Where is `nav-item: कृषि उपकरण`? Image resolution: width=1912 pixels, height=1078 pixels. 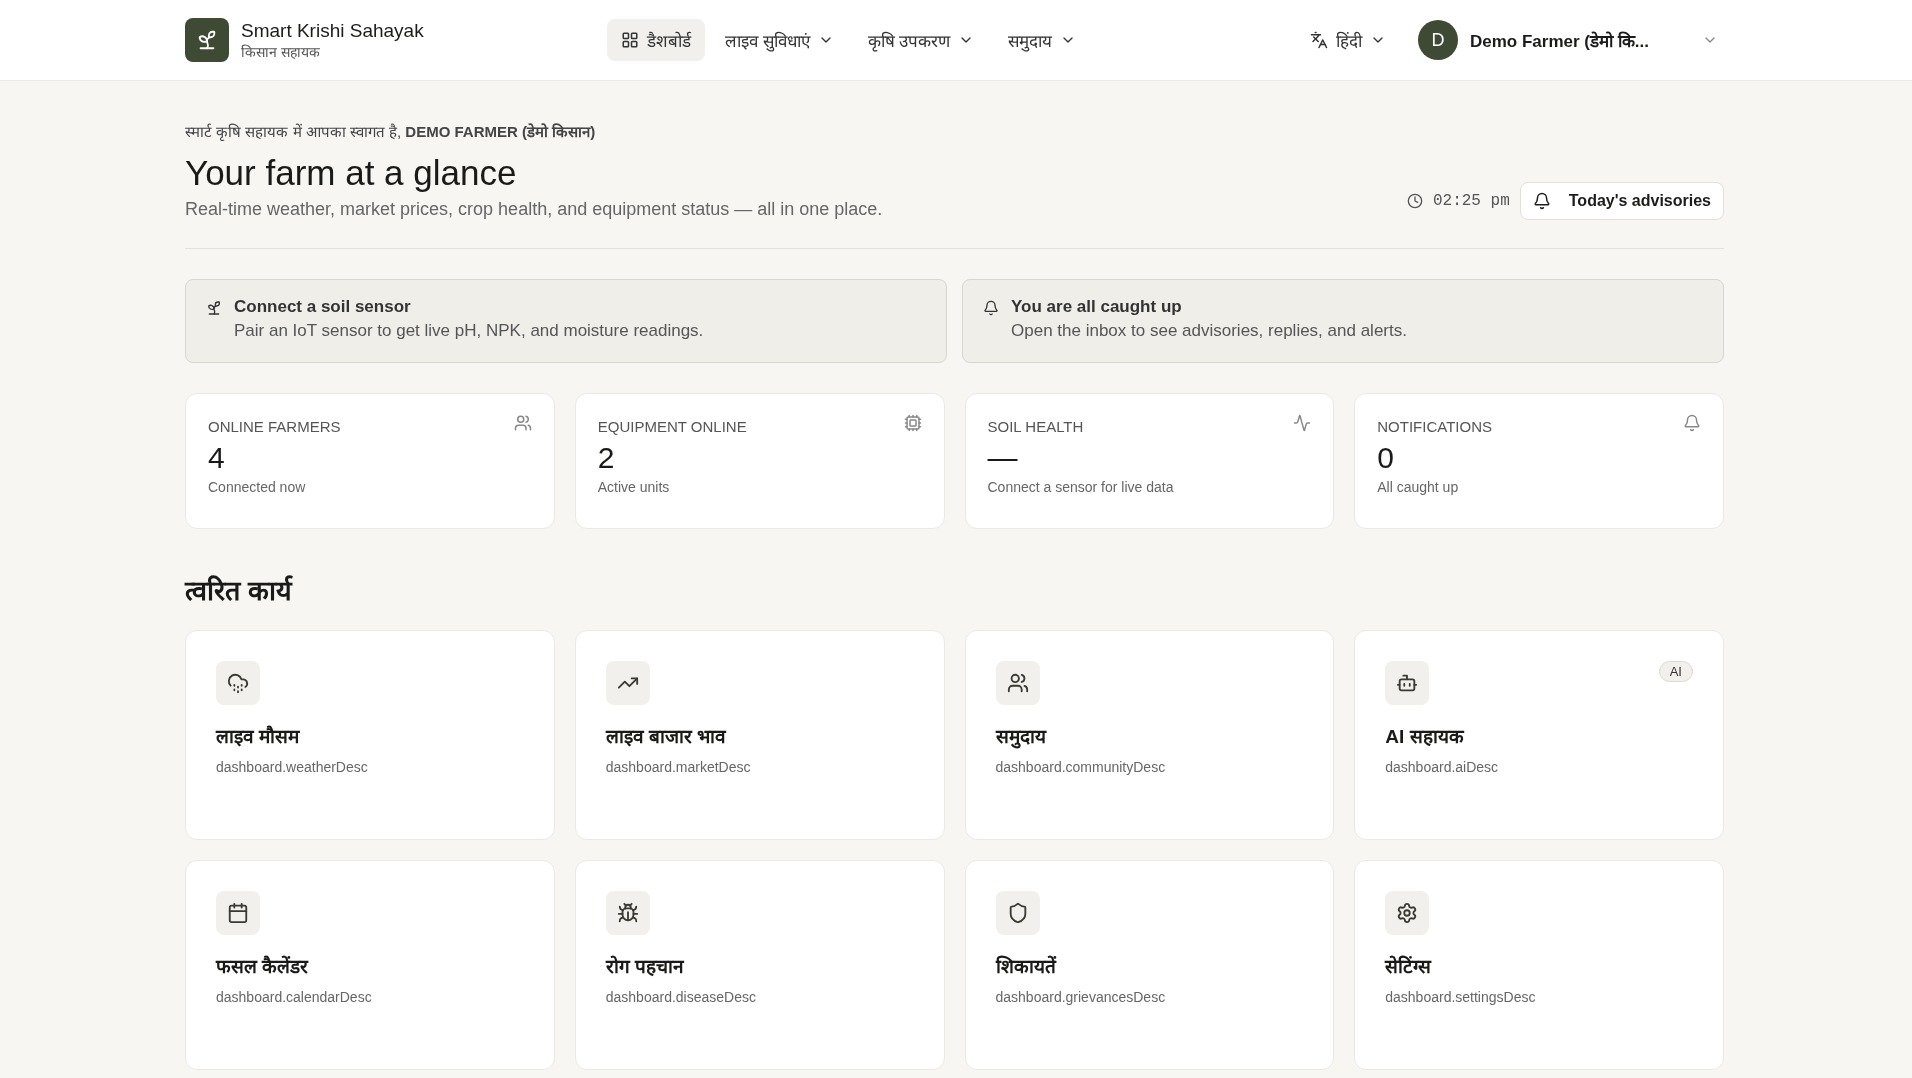 nav-item: कृषि उपकरण is located at coordinates (921, 40).